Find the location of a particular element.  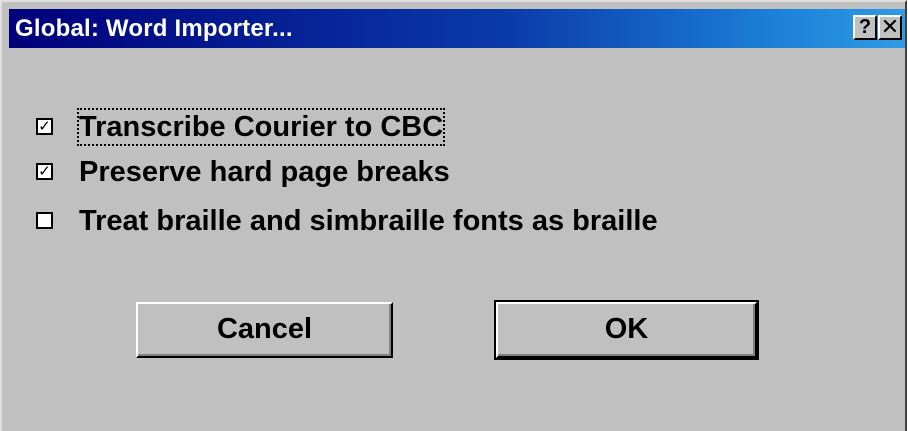

close-button: ✕ is located at coordinates (890, 27).